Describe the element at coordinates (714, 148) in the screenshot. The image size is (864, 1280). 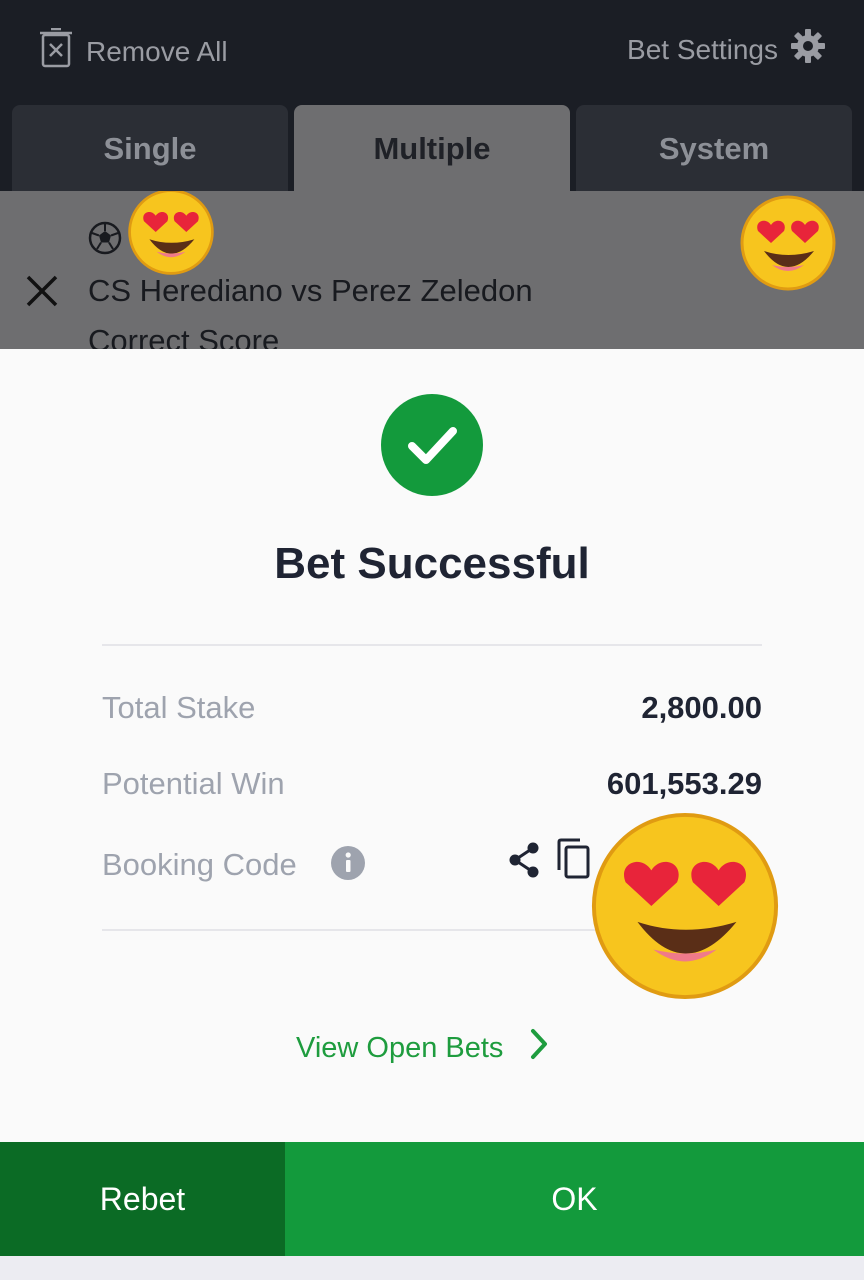
I see `tab-system: System` at that location.